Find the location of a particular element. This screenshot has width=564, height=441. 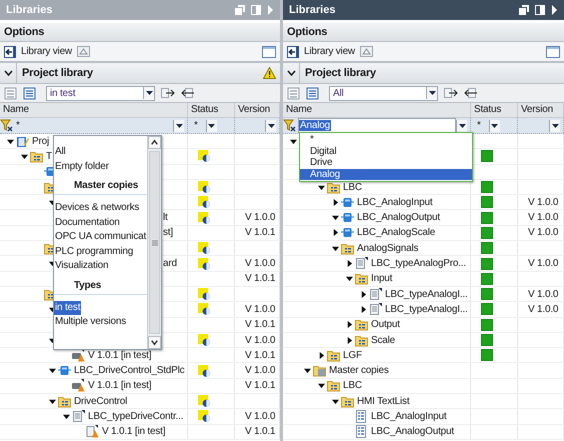

item-name: LBC_AnalogScale is located at coordinates (396, 232).